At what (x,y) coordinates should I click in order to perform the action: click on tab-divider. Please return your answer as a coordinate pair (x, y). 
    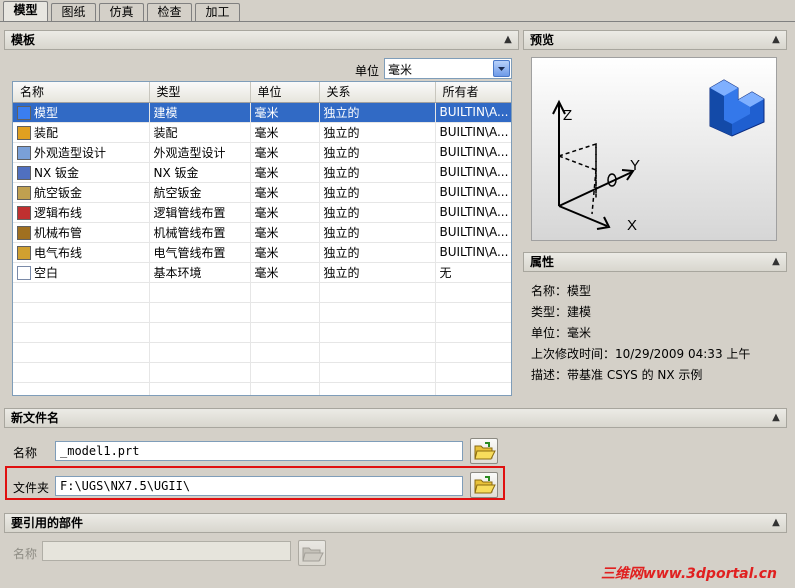
    Looking at the image, I should click on (397, 21).